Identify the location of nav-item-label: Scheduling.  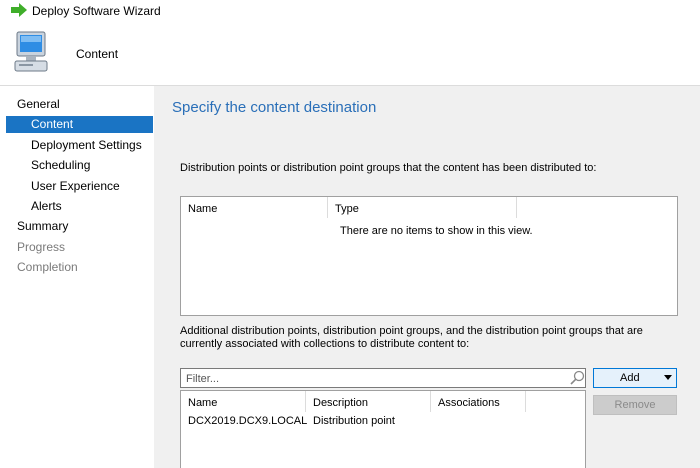
(61, 165).